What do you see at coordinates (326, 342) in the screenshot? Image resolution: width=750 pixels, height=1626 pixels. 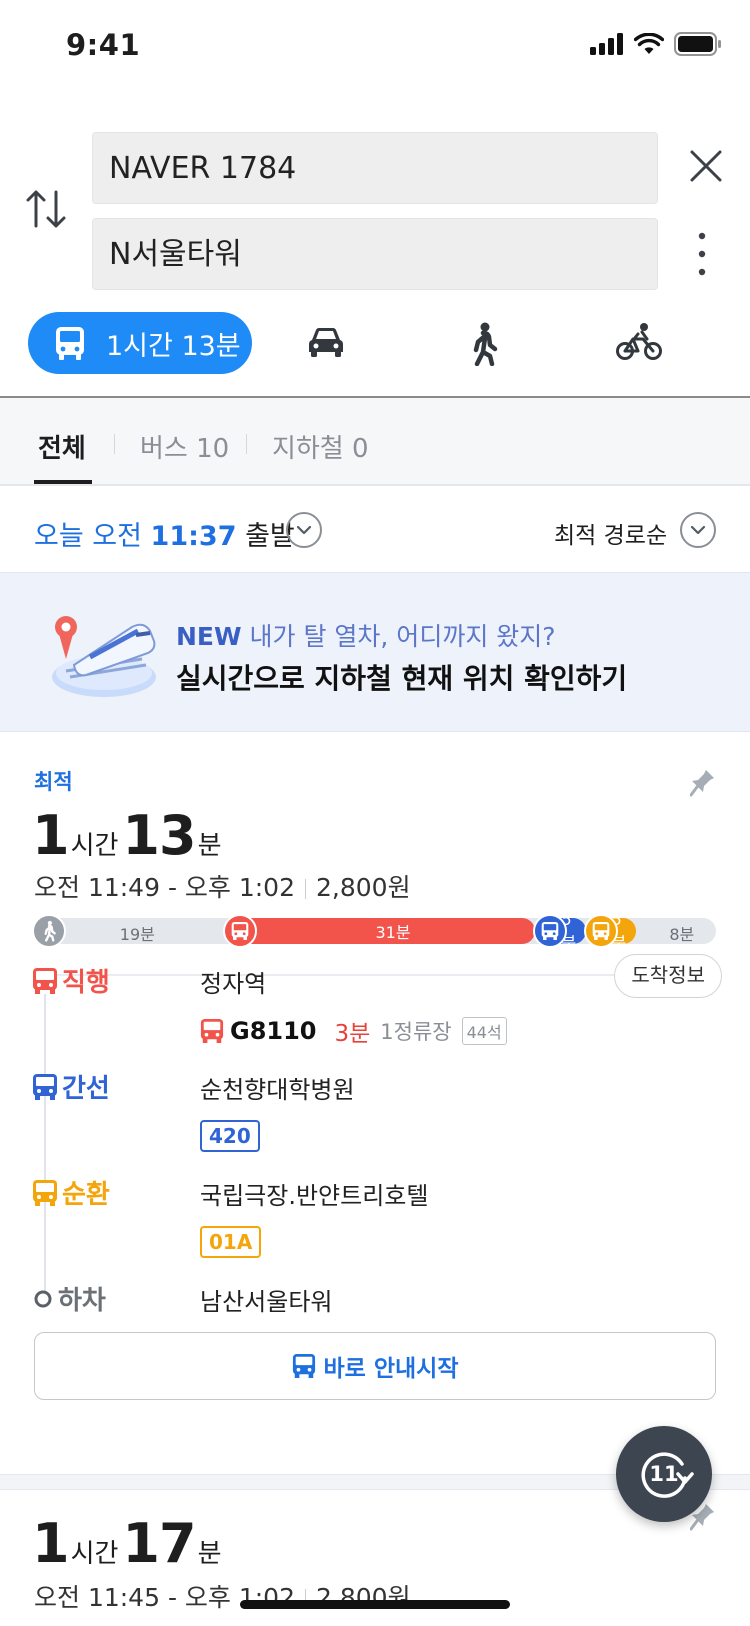 I see `car-icon` at bounding box center [326, 342].